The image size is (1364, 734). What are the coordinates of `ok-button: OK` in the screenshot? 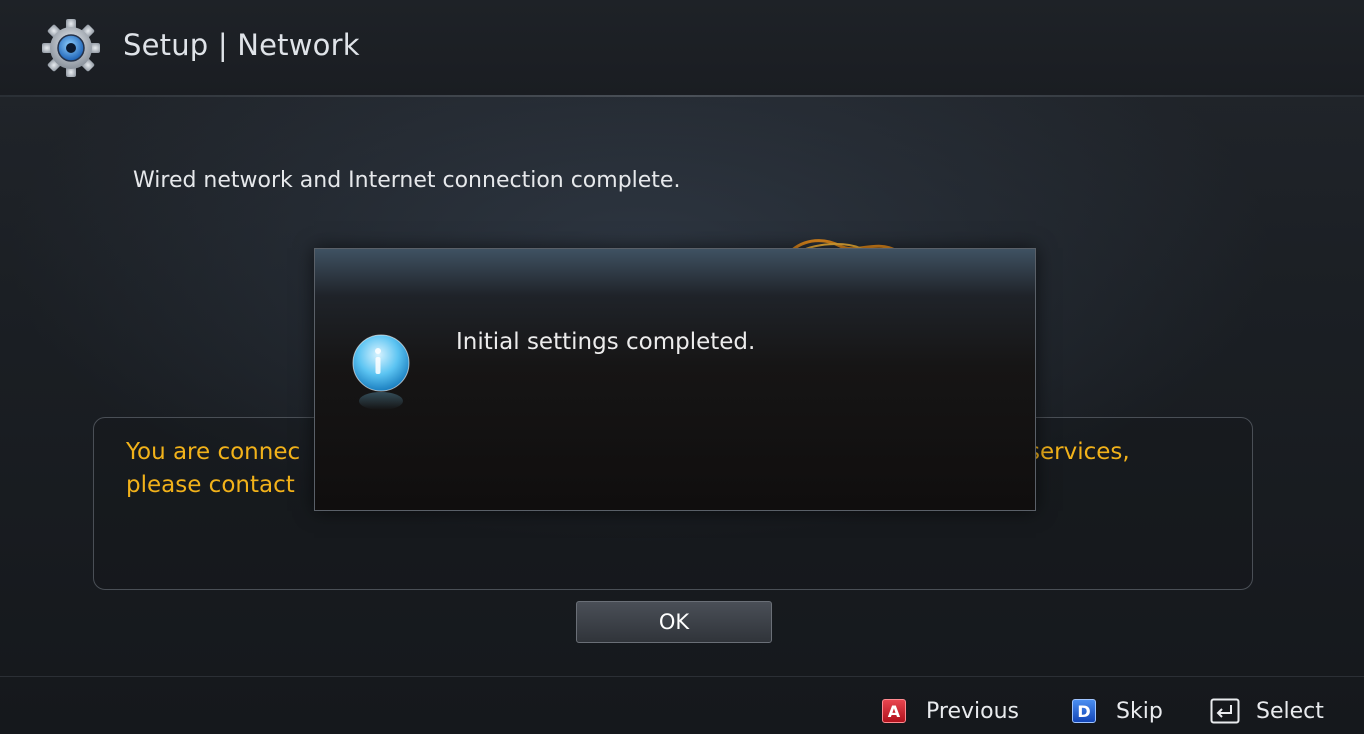 It's located at (674, 622).